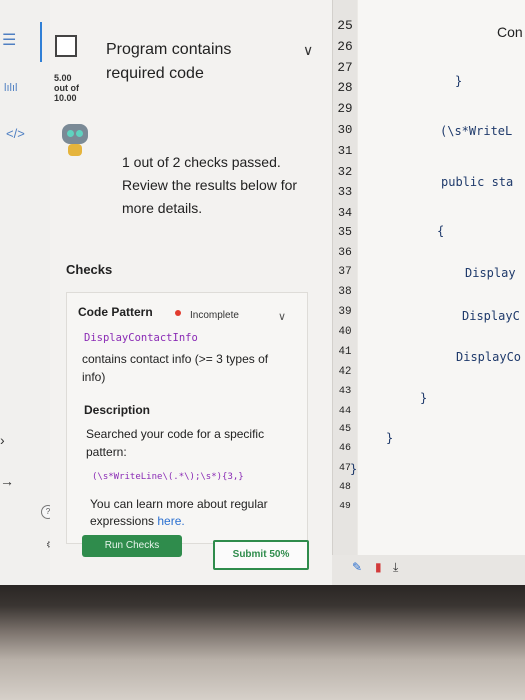 The image size is (525, 700). I want to click on code-line-35: Display, so click(490, 273).